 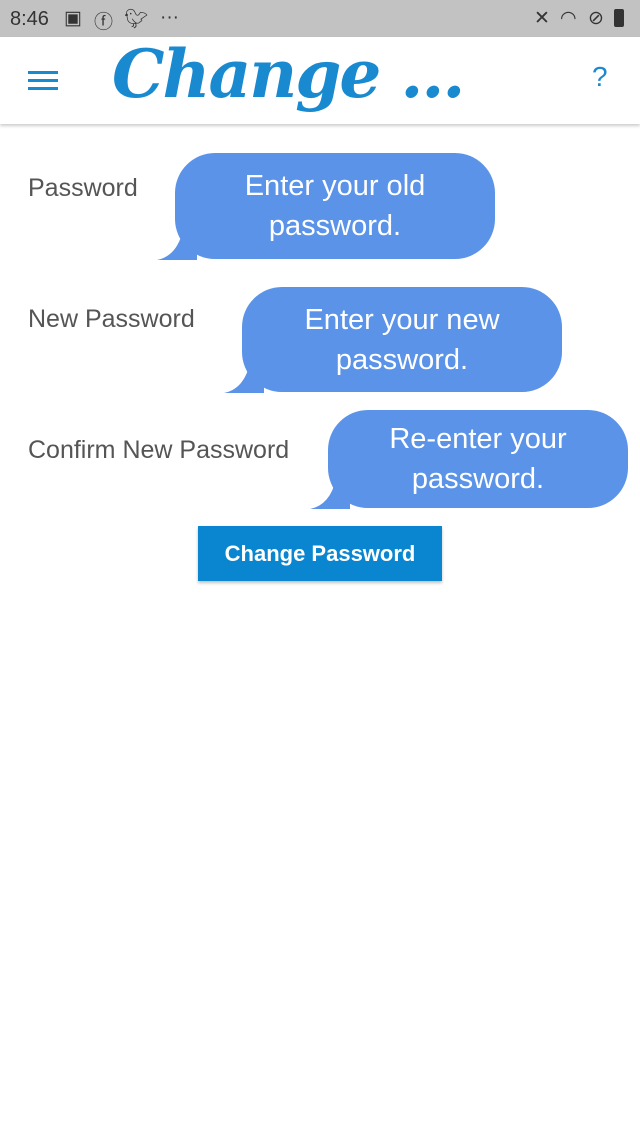 I want to click on twitter-icon: 🐦︎, so click(x=136, y=19).